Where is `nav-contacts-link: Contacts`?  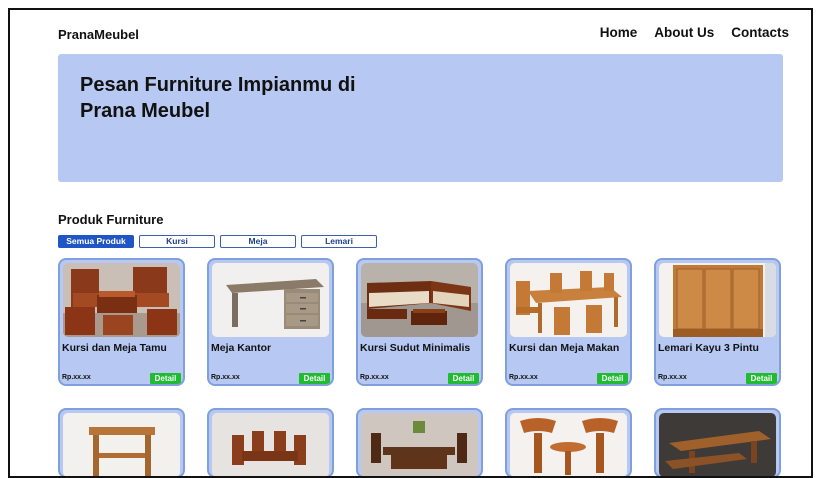 nav-contacts-link: Contacts is located at coordinates (760, 32).